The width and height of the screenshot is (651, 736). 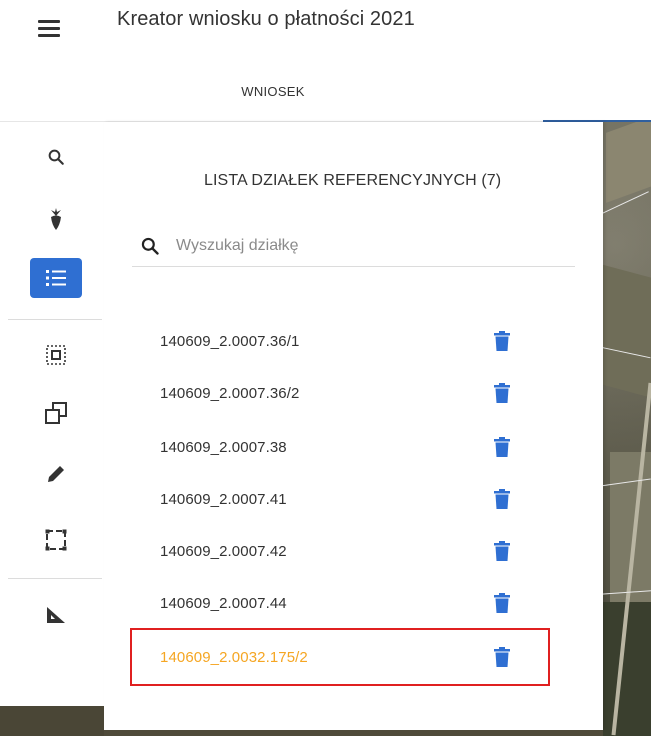 What do you see at coordinates (340, 657) in the screenshot?
I see `highlight-annotation` at bounding box center [340, 657].